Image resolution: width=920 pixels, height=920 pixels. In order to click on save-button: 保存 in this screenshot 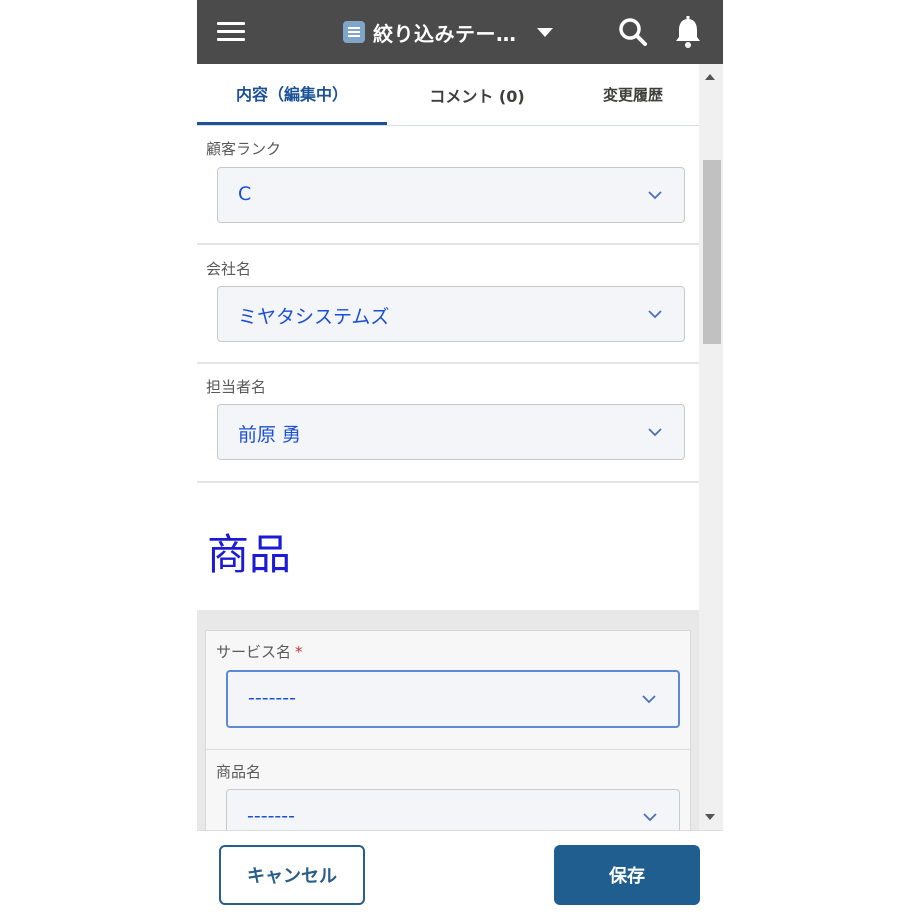, I will do `click(627, 875)`.